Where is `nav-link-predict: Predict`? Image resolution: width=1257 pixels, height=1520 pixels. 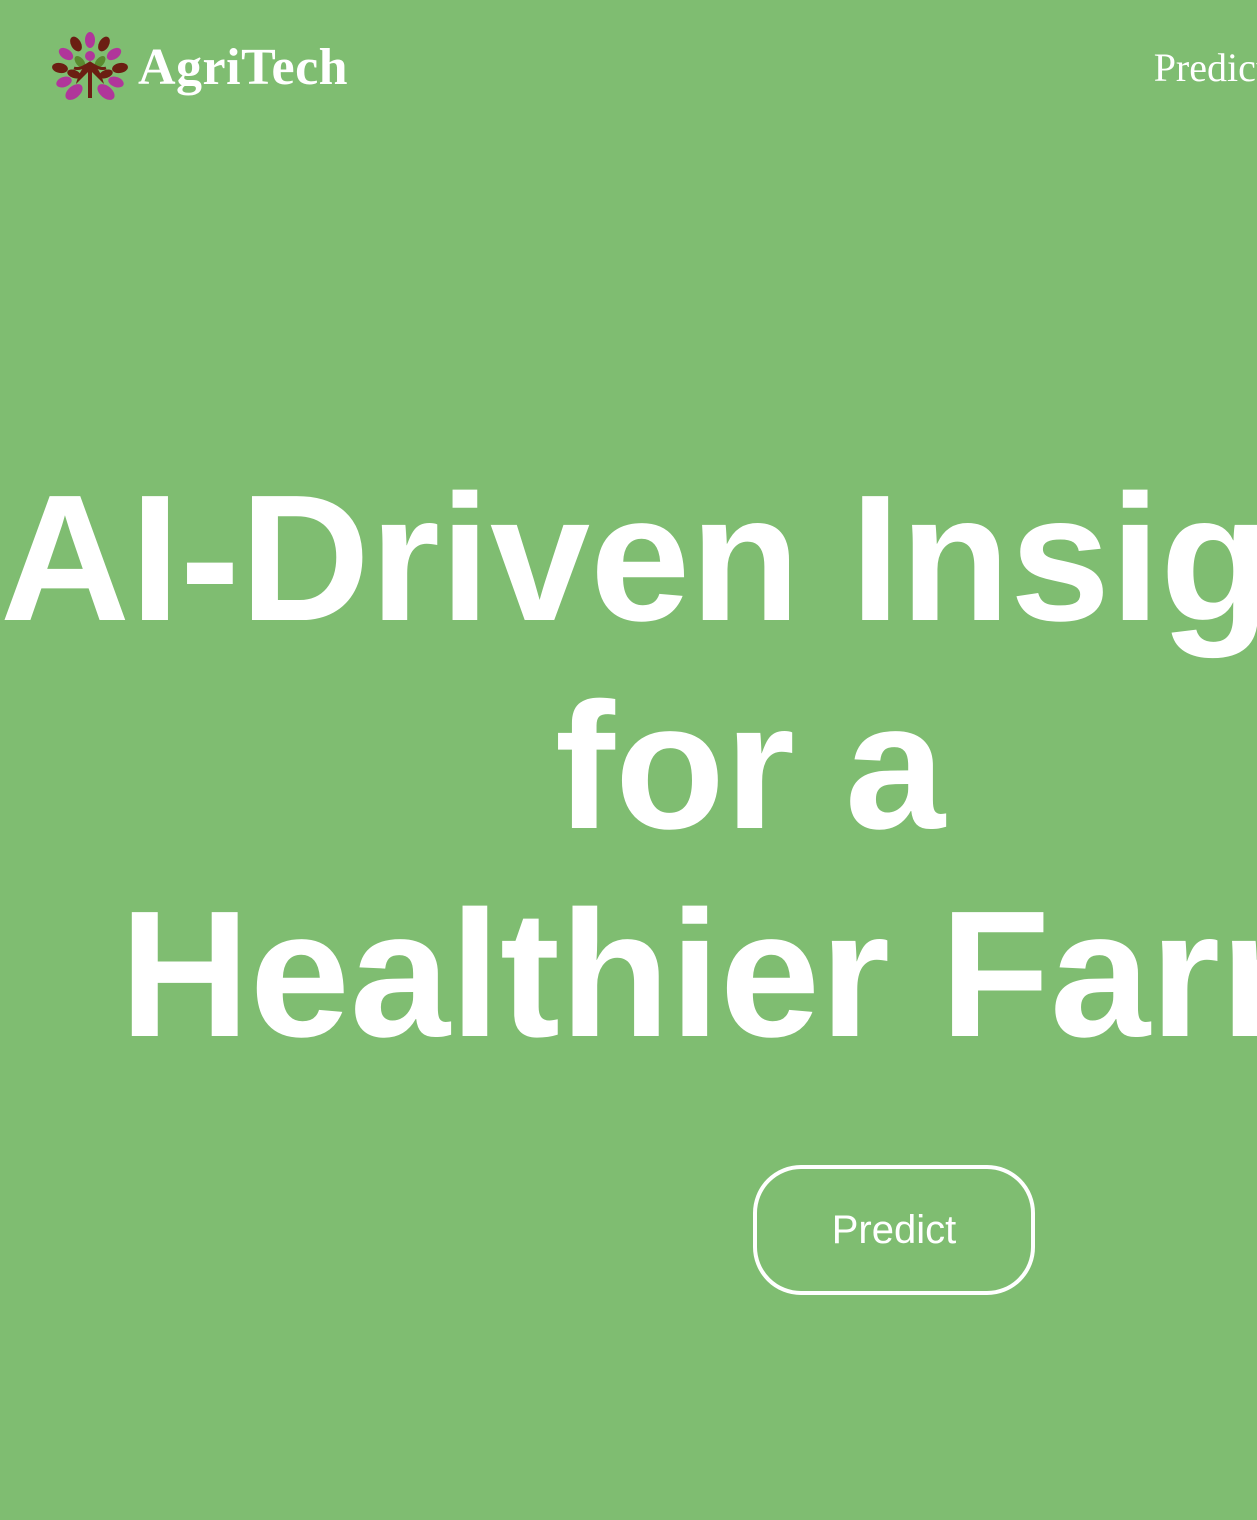
nav-link-predict: Predict is located at coordinates (1205, 68).